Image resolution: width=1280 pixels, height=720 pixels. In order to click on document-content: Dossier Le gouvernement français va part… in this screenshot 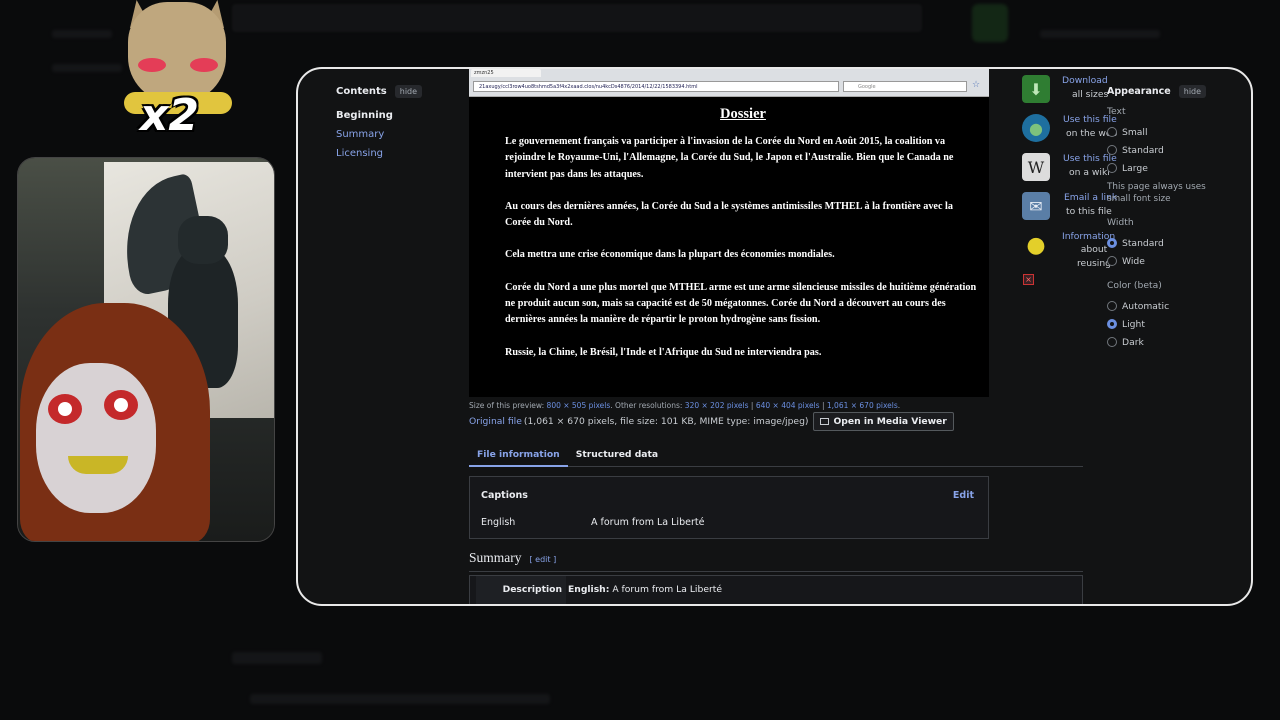, I will do `click(729, 229)`.